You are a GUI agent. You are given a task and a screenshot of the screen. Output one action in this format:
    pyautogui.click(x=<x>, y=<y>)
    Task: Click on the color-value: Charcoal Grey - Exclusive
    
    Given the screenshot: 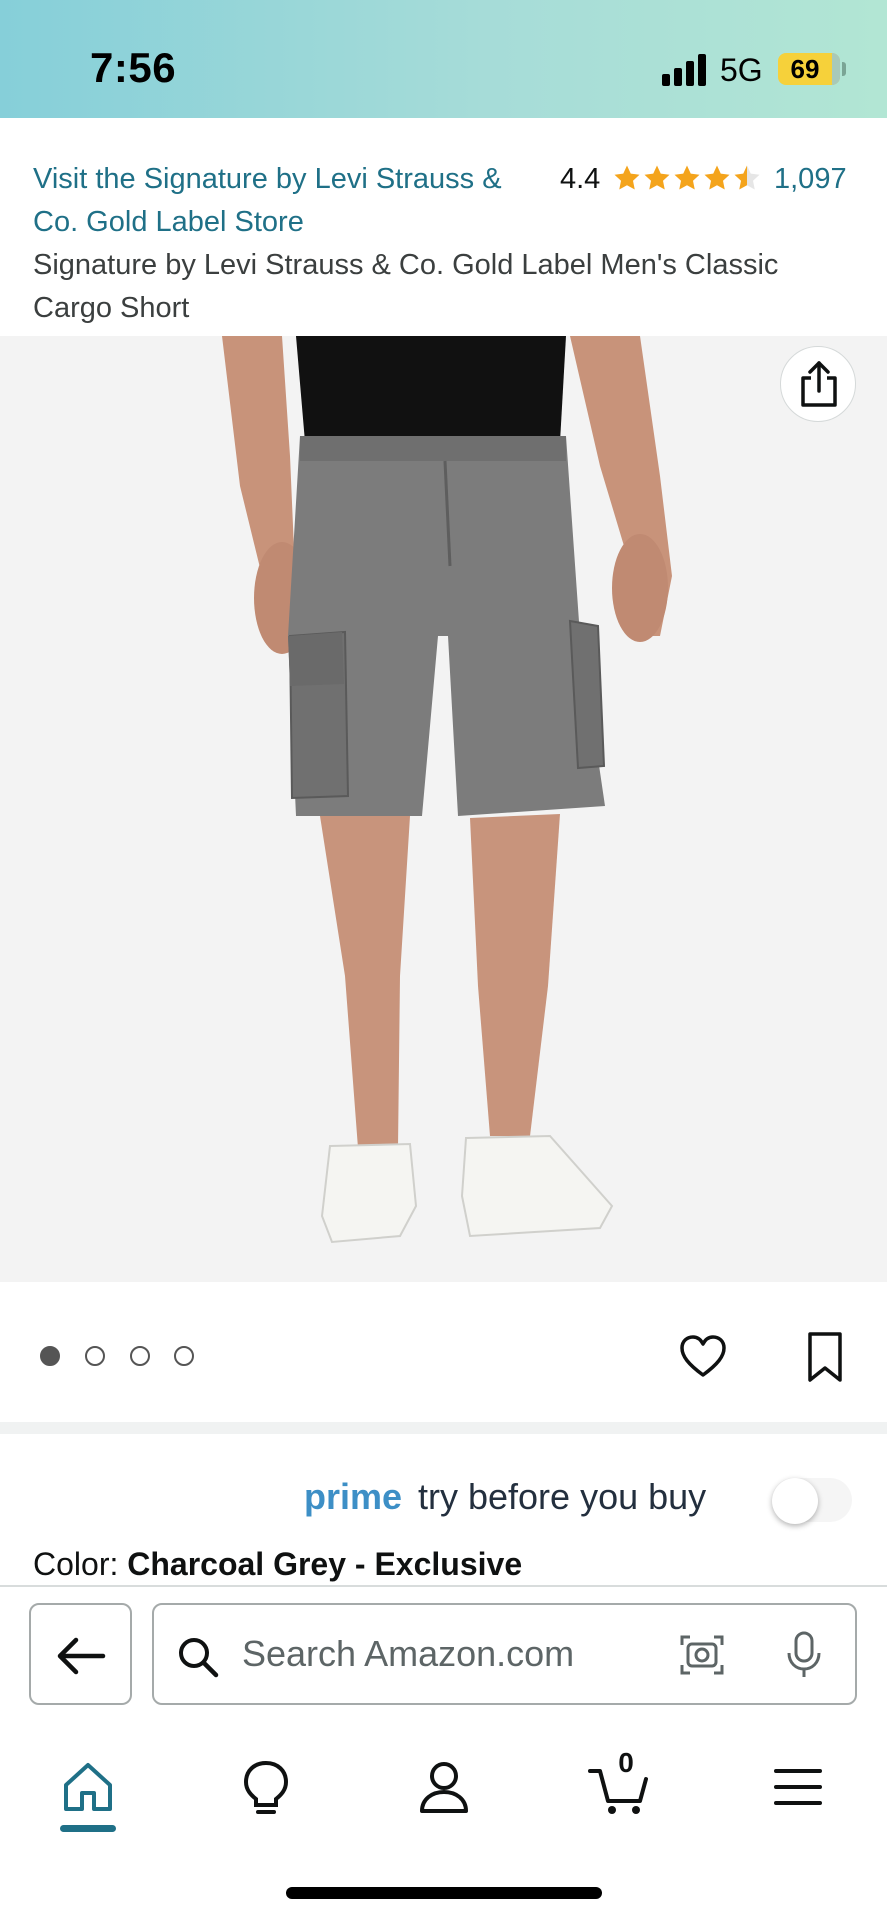 What is the action you would take?
    pyautogui.click(x=325, y=1564)
    